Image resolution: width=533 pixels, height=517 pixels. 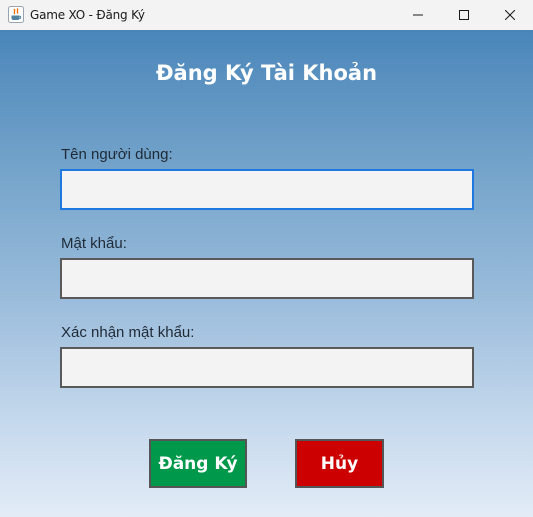 What do you see at coordinates (117, 154) in the screenshot?
I see `username-label: Tên người dùng:` at bounding box center [117, 154].